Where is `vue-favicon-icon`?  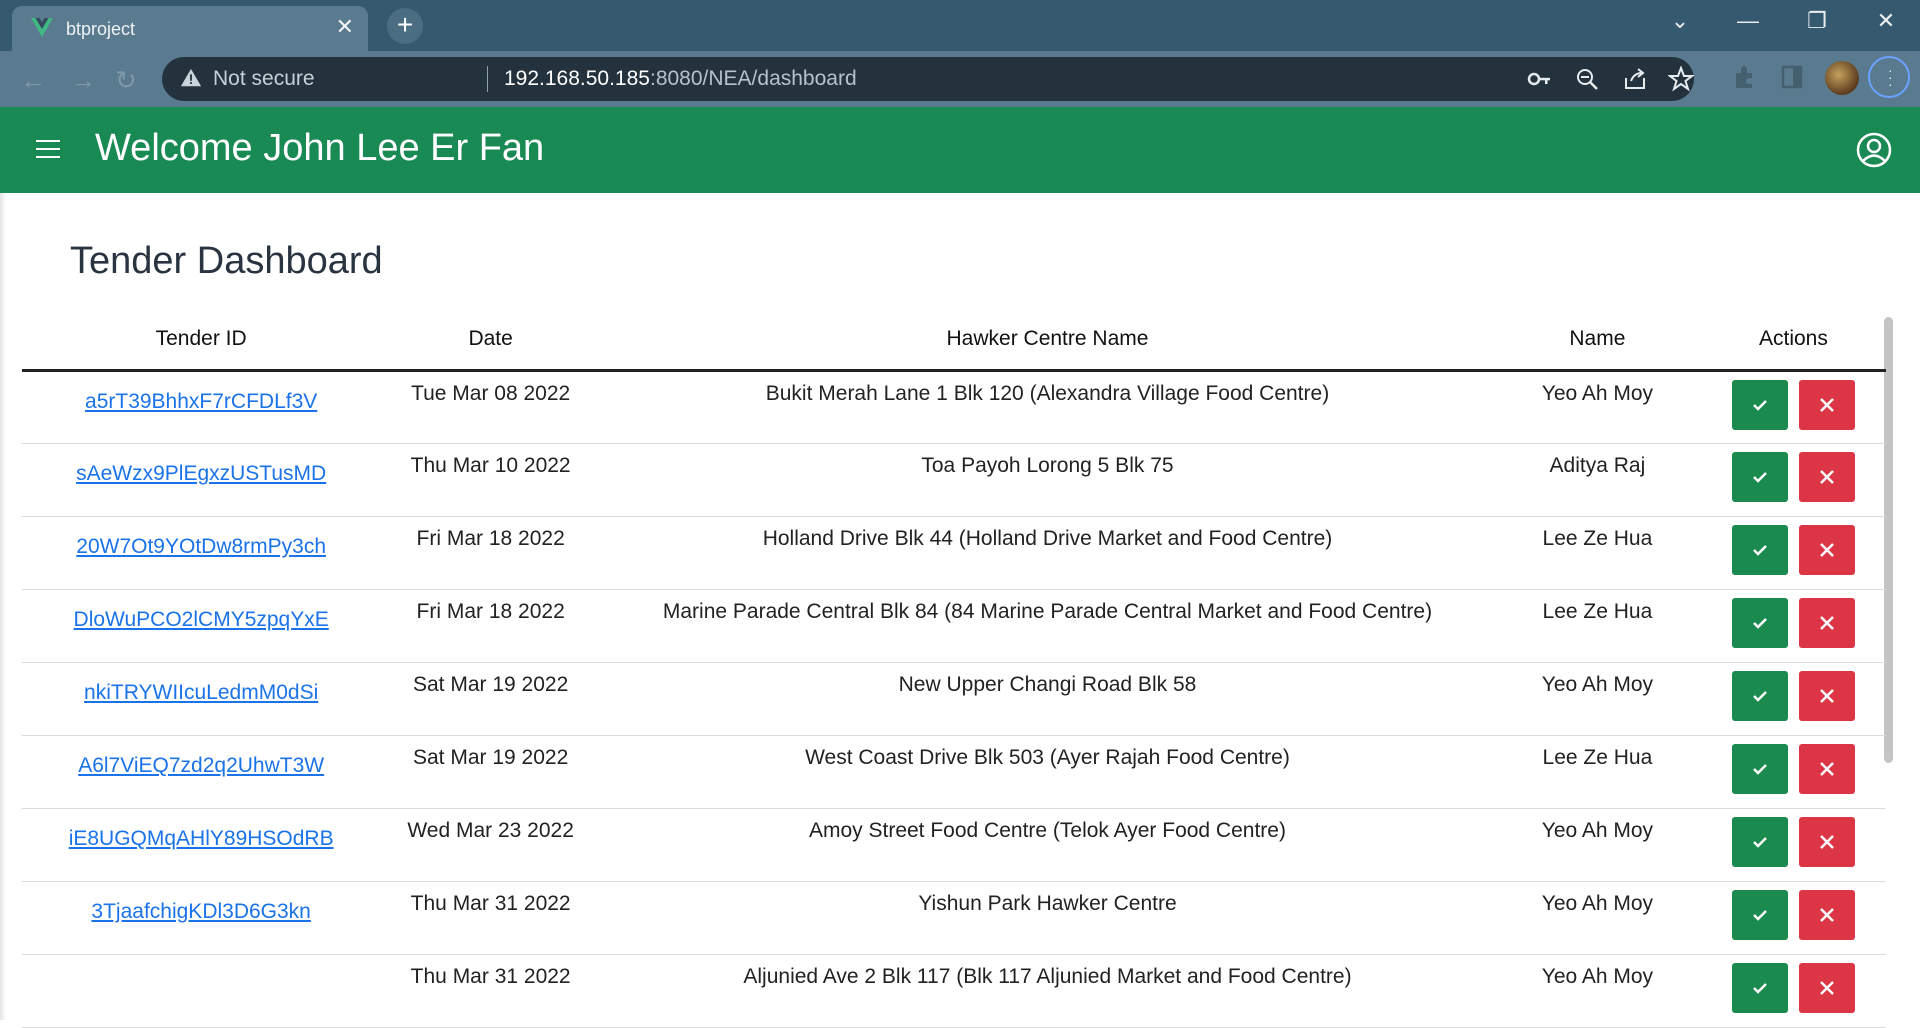
vue-favicon-icon is located at coordinates (42, 27).